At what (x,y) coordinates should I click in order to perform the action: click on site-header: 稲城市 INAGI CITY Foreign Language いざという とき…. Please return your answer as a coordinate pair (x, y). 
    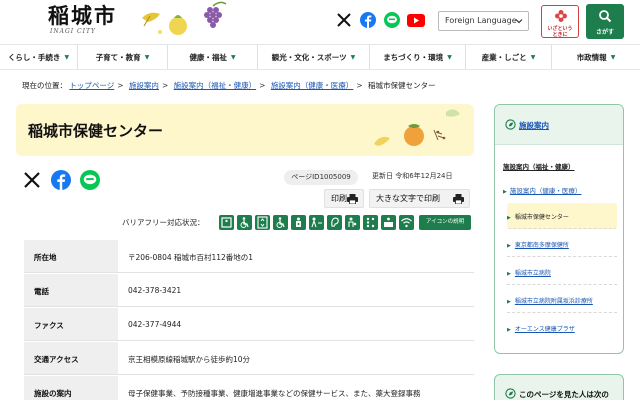
    Looking at the image, I should click on (320, 22).